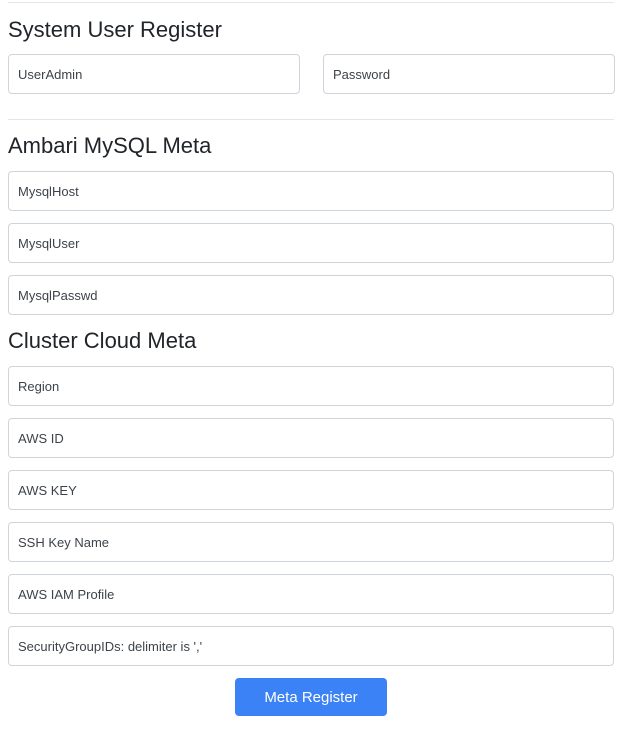 The height and width of the screenshot is (750, 625). What do you see at coordinates (311, 2) in the screenshot?
I see `top-divider` at bounding box center [311, 2].